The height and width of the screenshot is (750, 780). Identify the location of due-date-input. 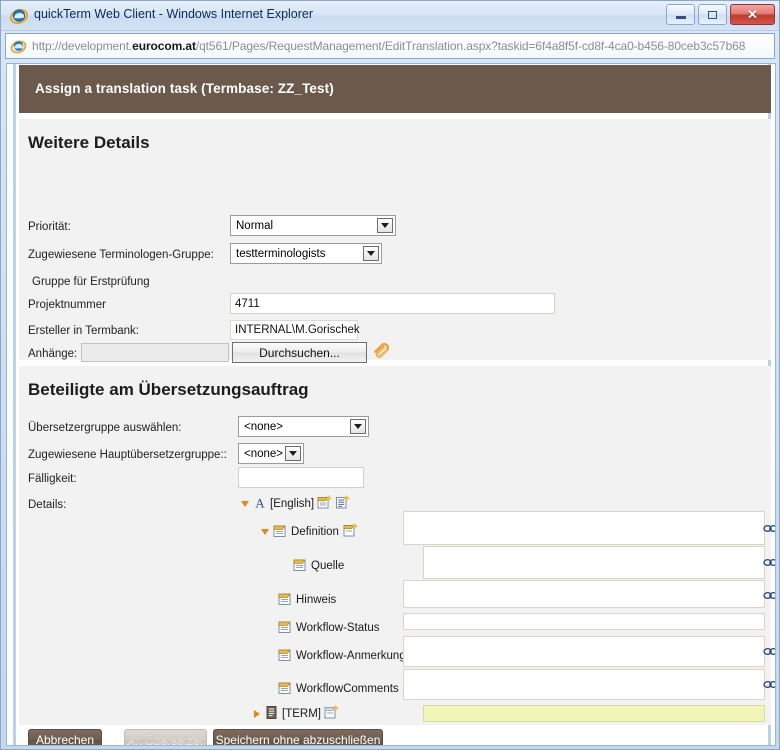
(301, 477).